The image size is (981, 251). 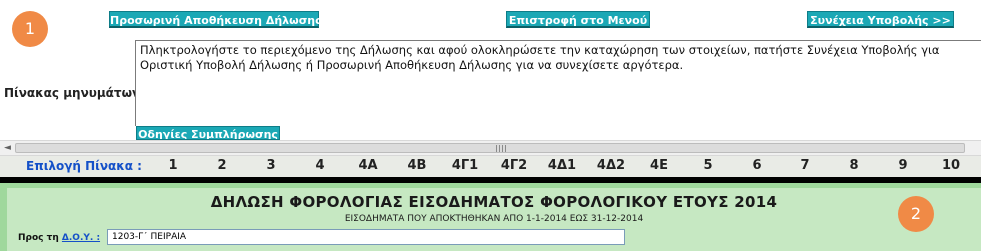 I want to click on tax-office-prefix: Προς τη, so click(x=40, y=238).